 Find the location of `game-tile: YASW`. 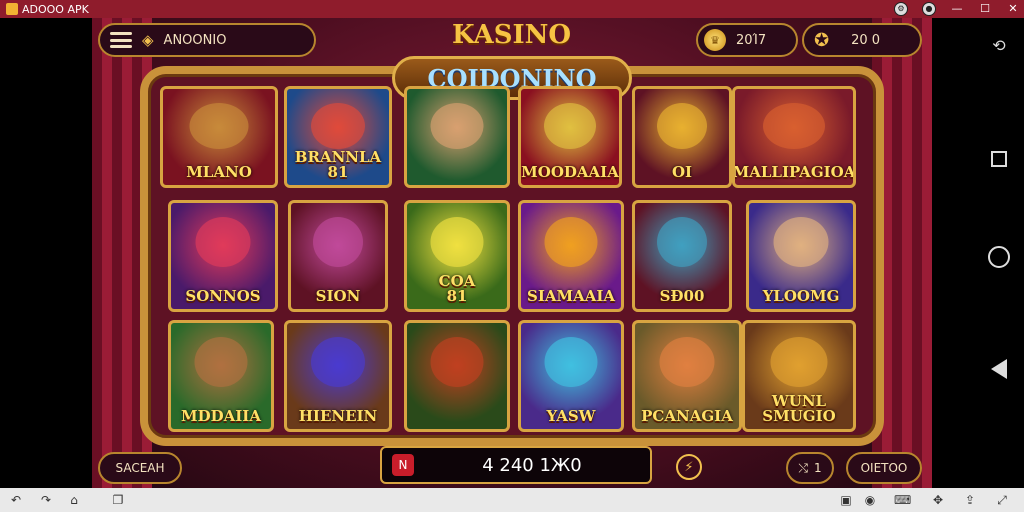

game-tile: YASW is located at coordinates (571, 376).